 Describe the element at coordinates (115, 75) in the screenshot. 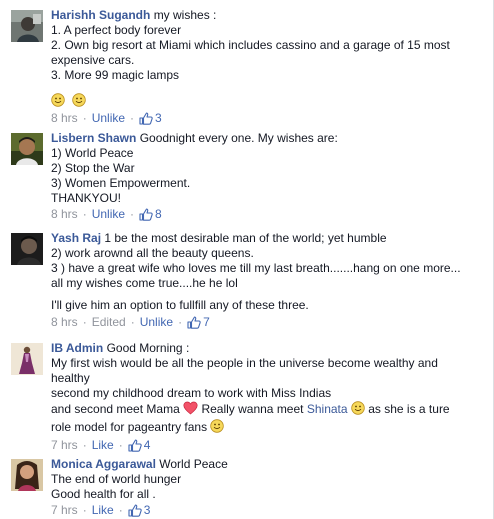

I see `comment-text: 3. More 99 magic lamps` at that location.